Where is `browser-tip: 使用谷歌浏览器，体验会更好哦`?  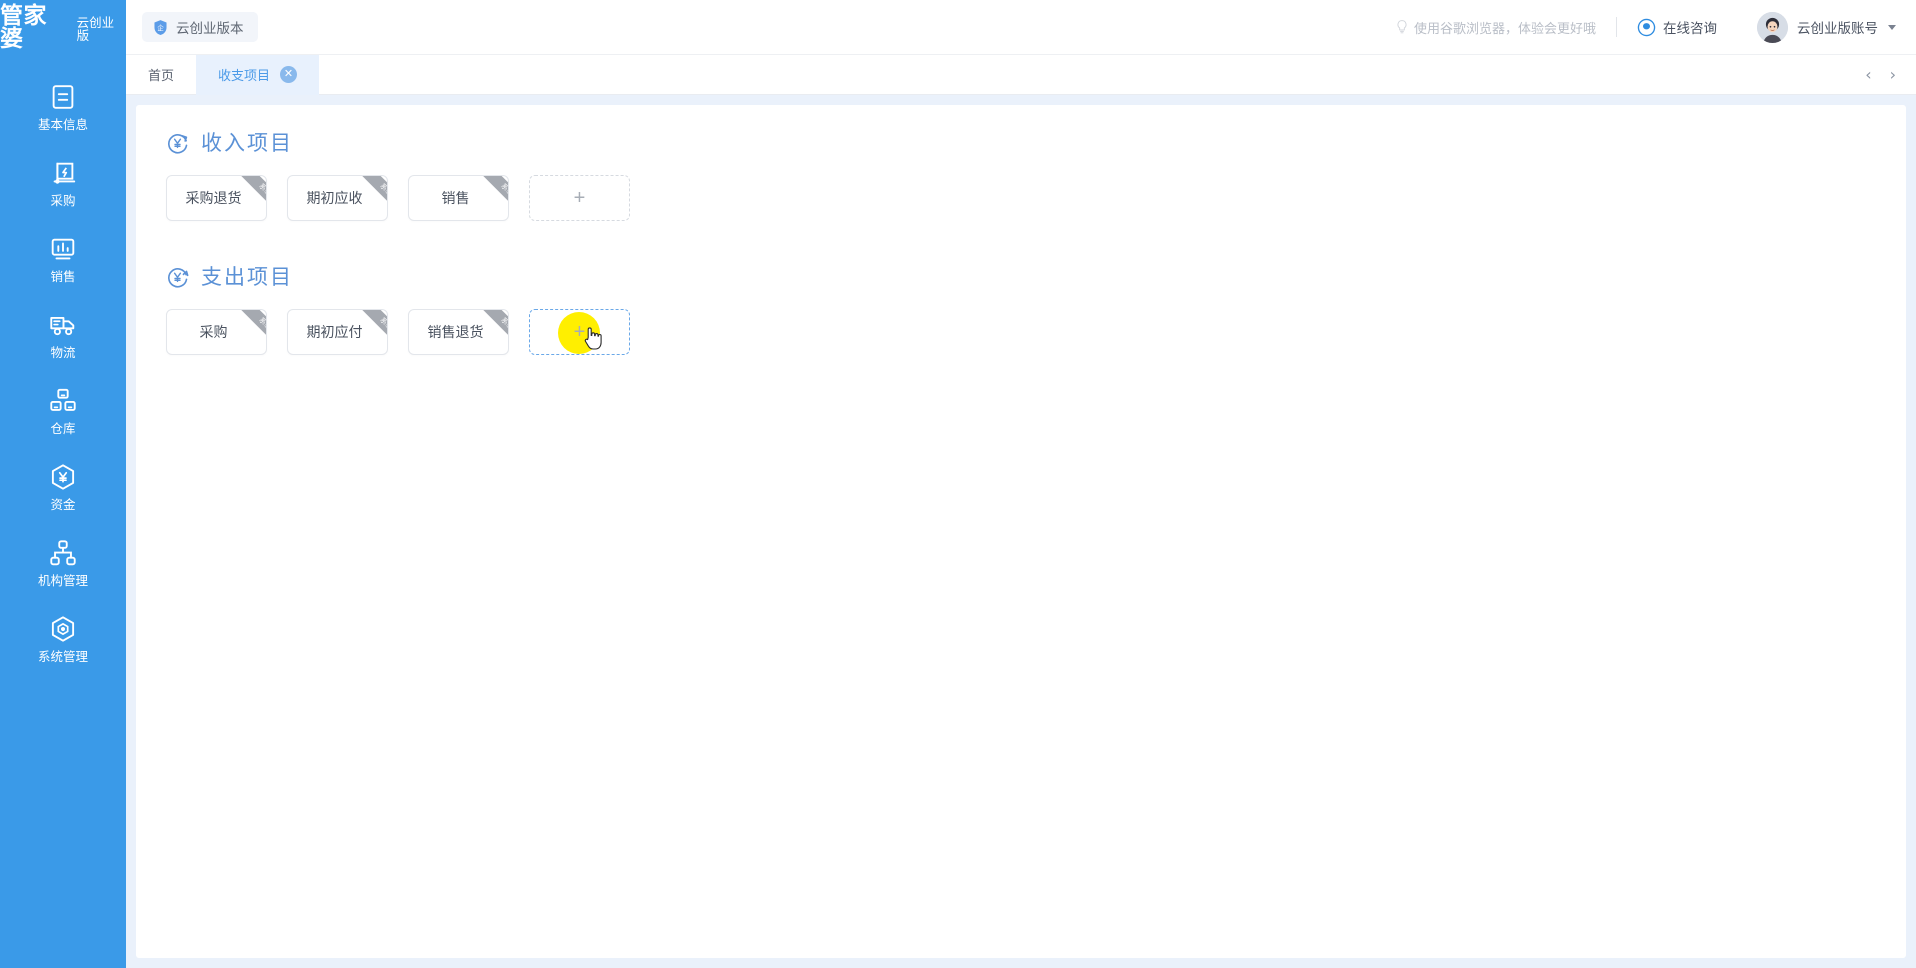
browser-tip: 使用谷歌浏览器，体验会更好哦 is located at coordinates (1495, 27).